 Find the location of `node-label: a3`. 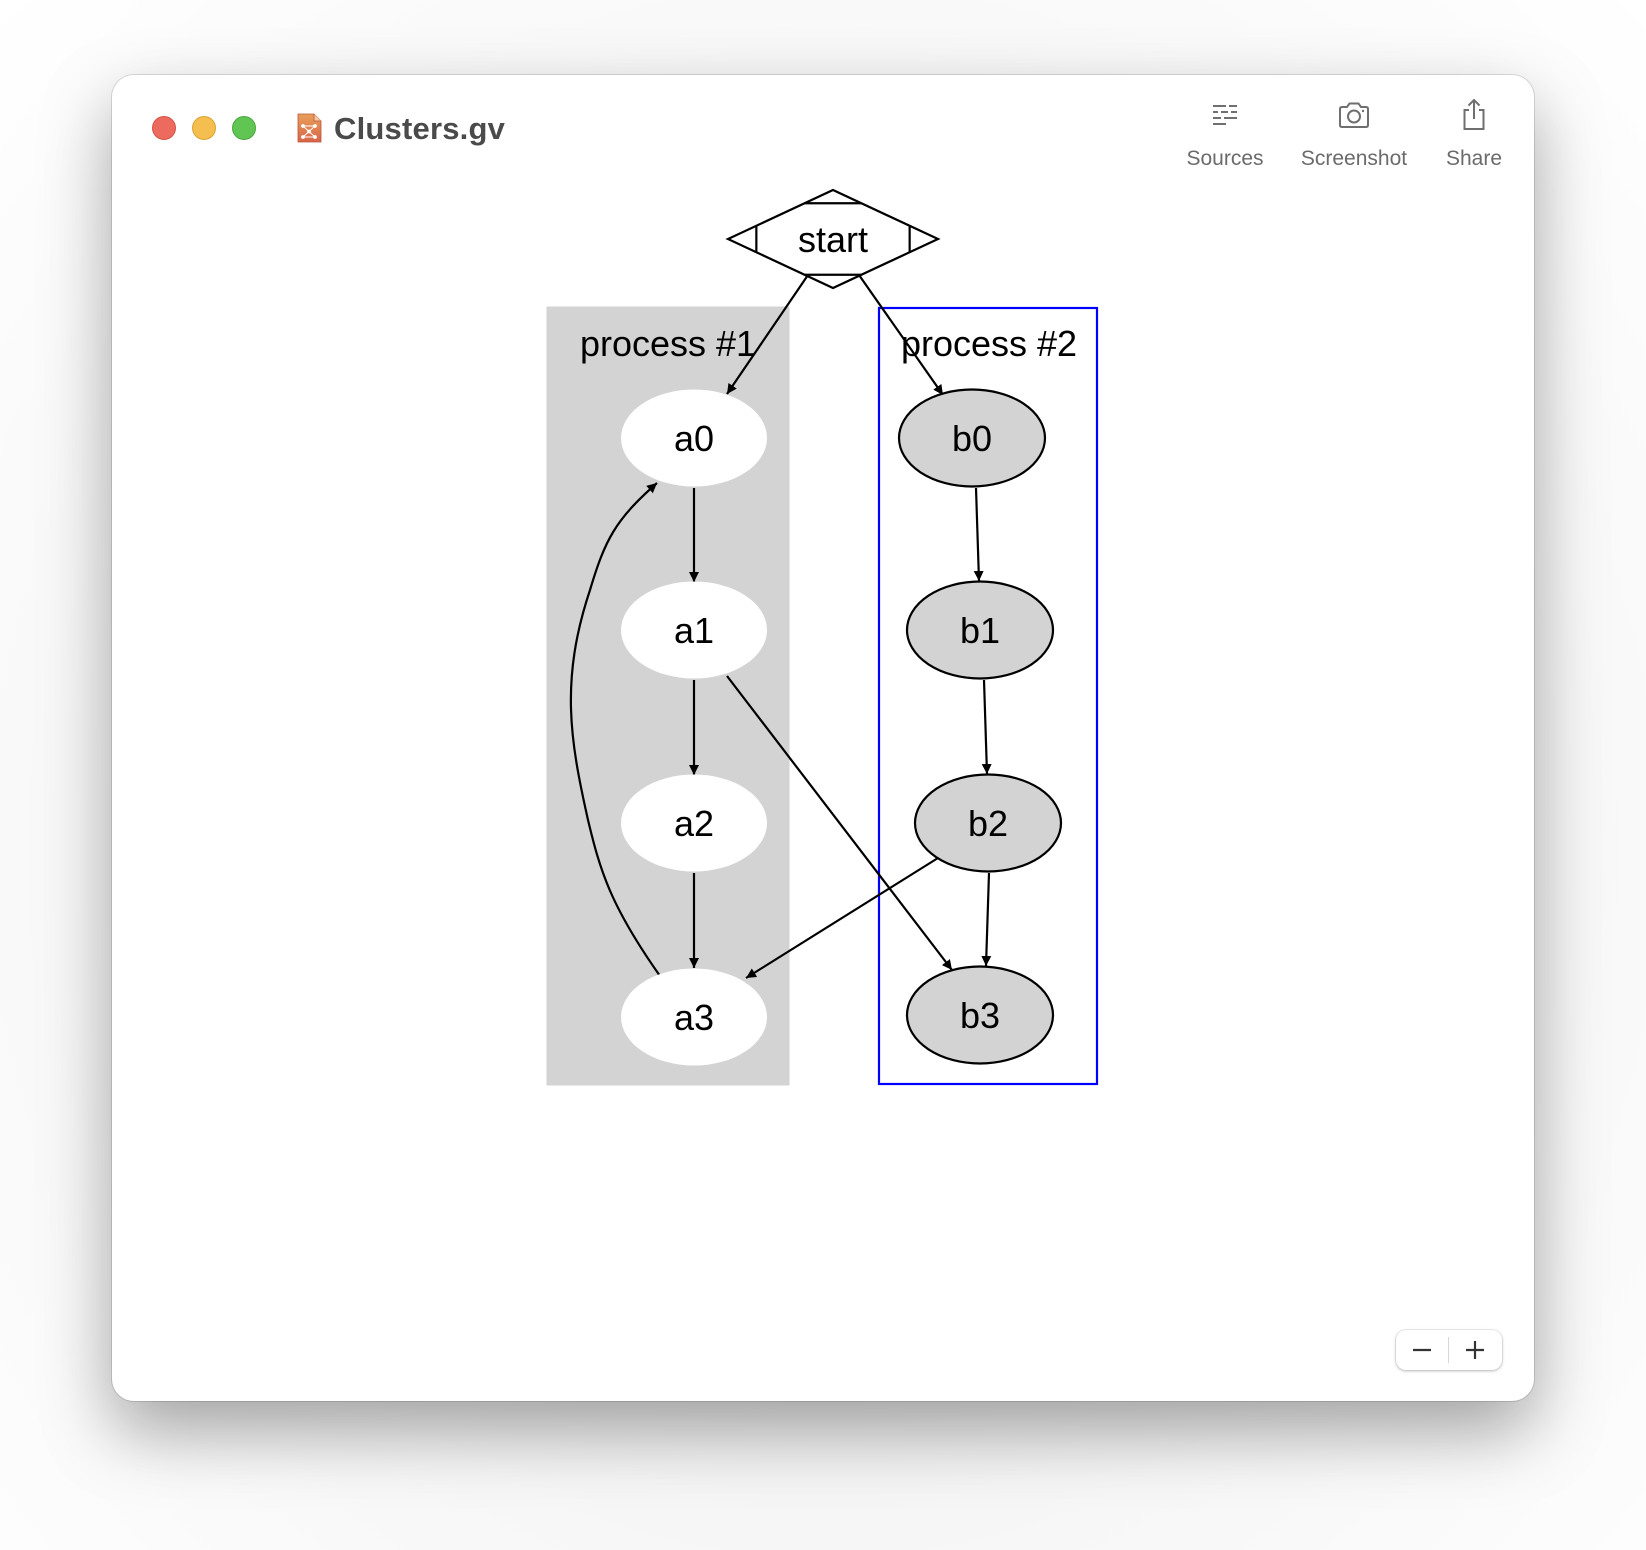

node-label: a3 is located at coordinates (694, 1017).